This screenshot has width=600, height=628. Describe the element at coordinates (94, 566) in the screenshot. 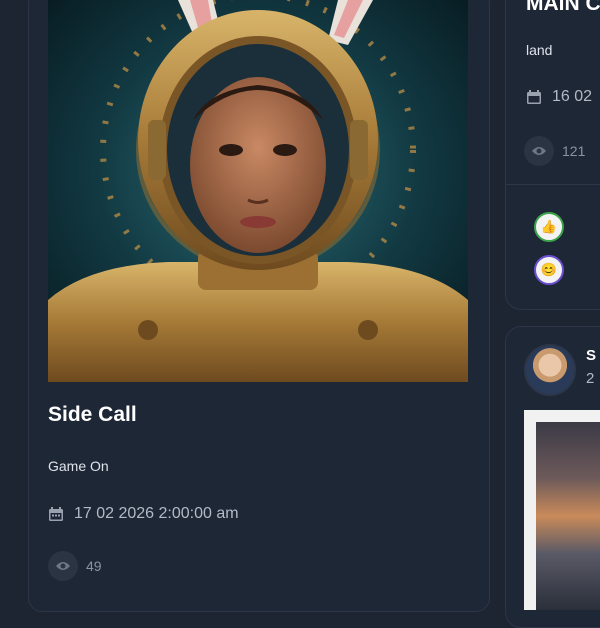

I see `views-count: 49` at that location.